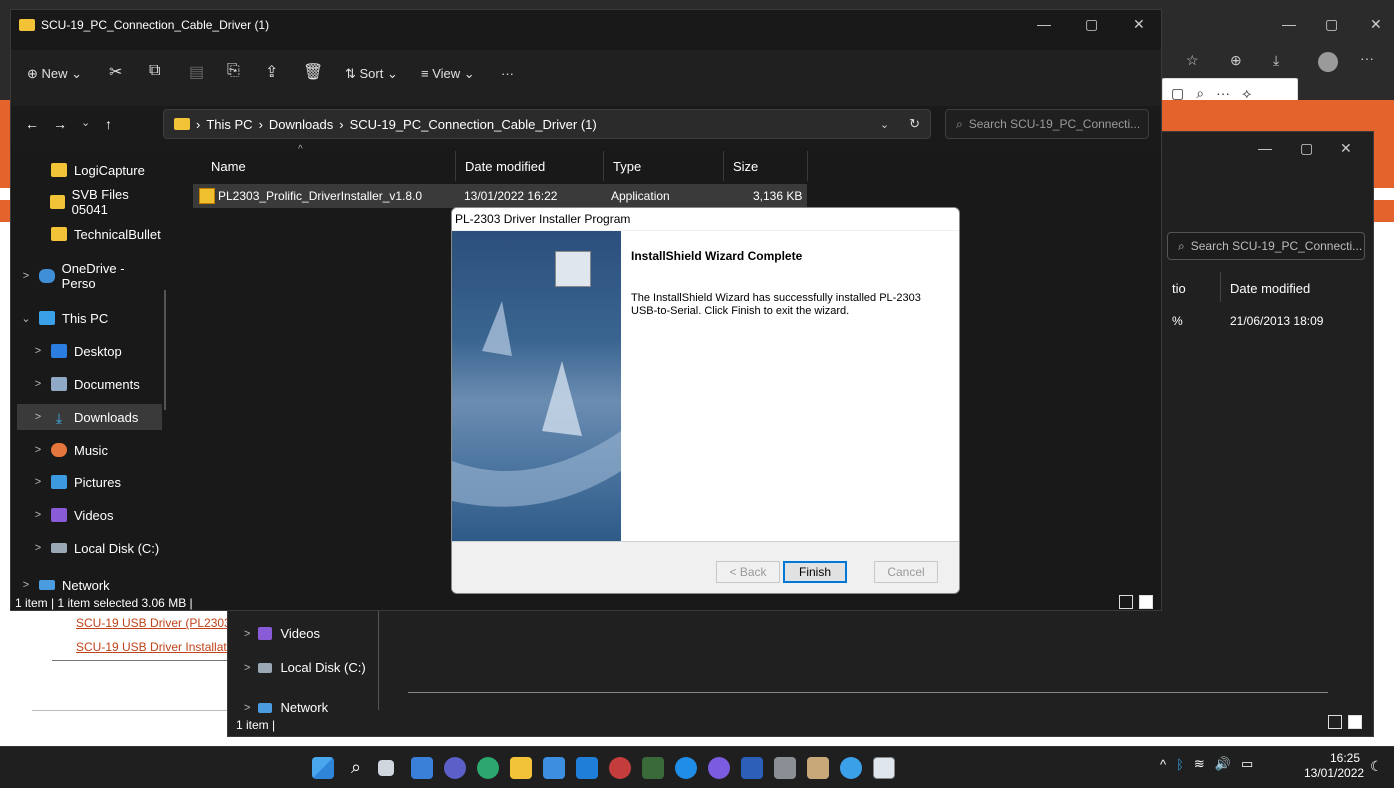  Describe the element at coordinates (851, 768) in the screenshot. I see `paint-icon` at that location.